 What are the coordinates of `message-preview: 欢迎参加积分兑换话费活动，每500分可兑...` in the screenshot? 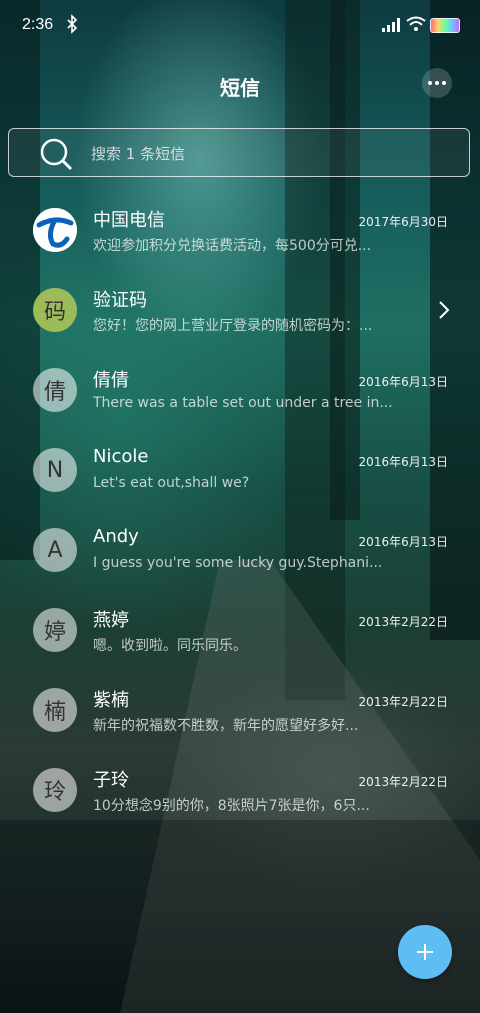 It's located at (232, 246).